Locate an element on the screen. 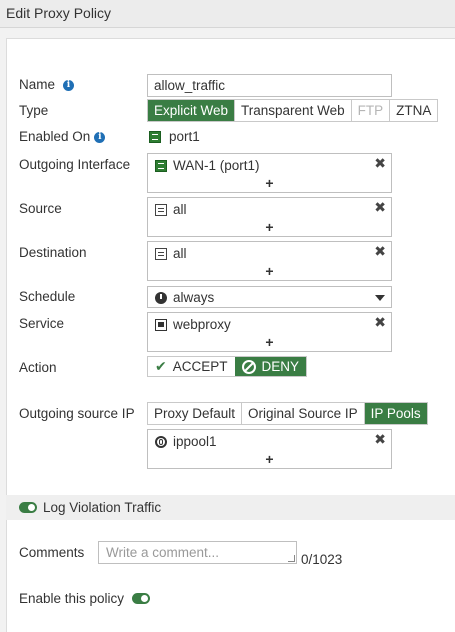 The height and width of the screenshot is (632, 455). dialog-title: Edit Proxy Policy is located at coordinates (59, 13).